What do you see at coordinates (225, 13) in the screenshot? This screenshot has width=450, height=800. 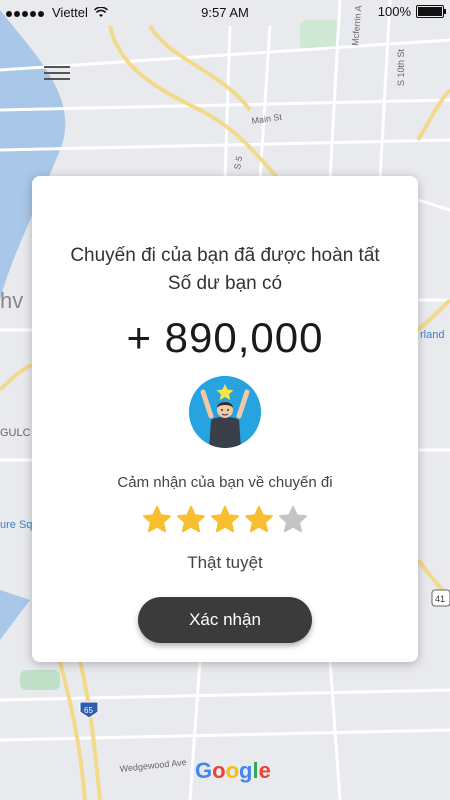 I see `status-bar: Viettel 9:57 AM 100%` at bounding box center [225, 13].